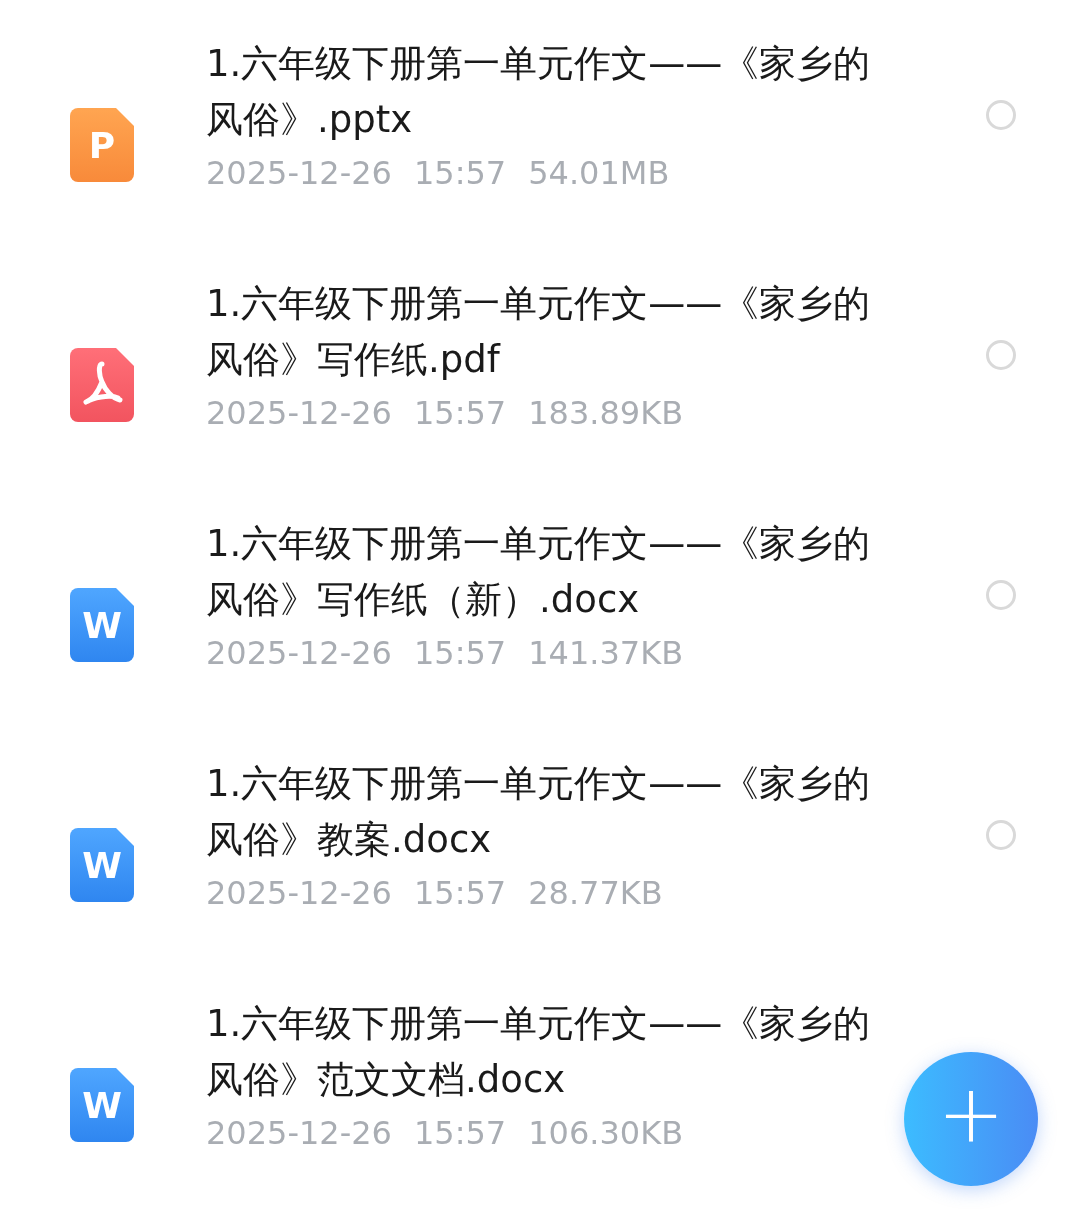  I want to click on file-name: 1.六年级下册第一单元作文——《家乡的风俗》范文文档.docx, so click(539, 1052).